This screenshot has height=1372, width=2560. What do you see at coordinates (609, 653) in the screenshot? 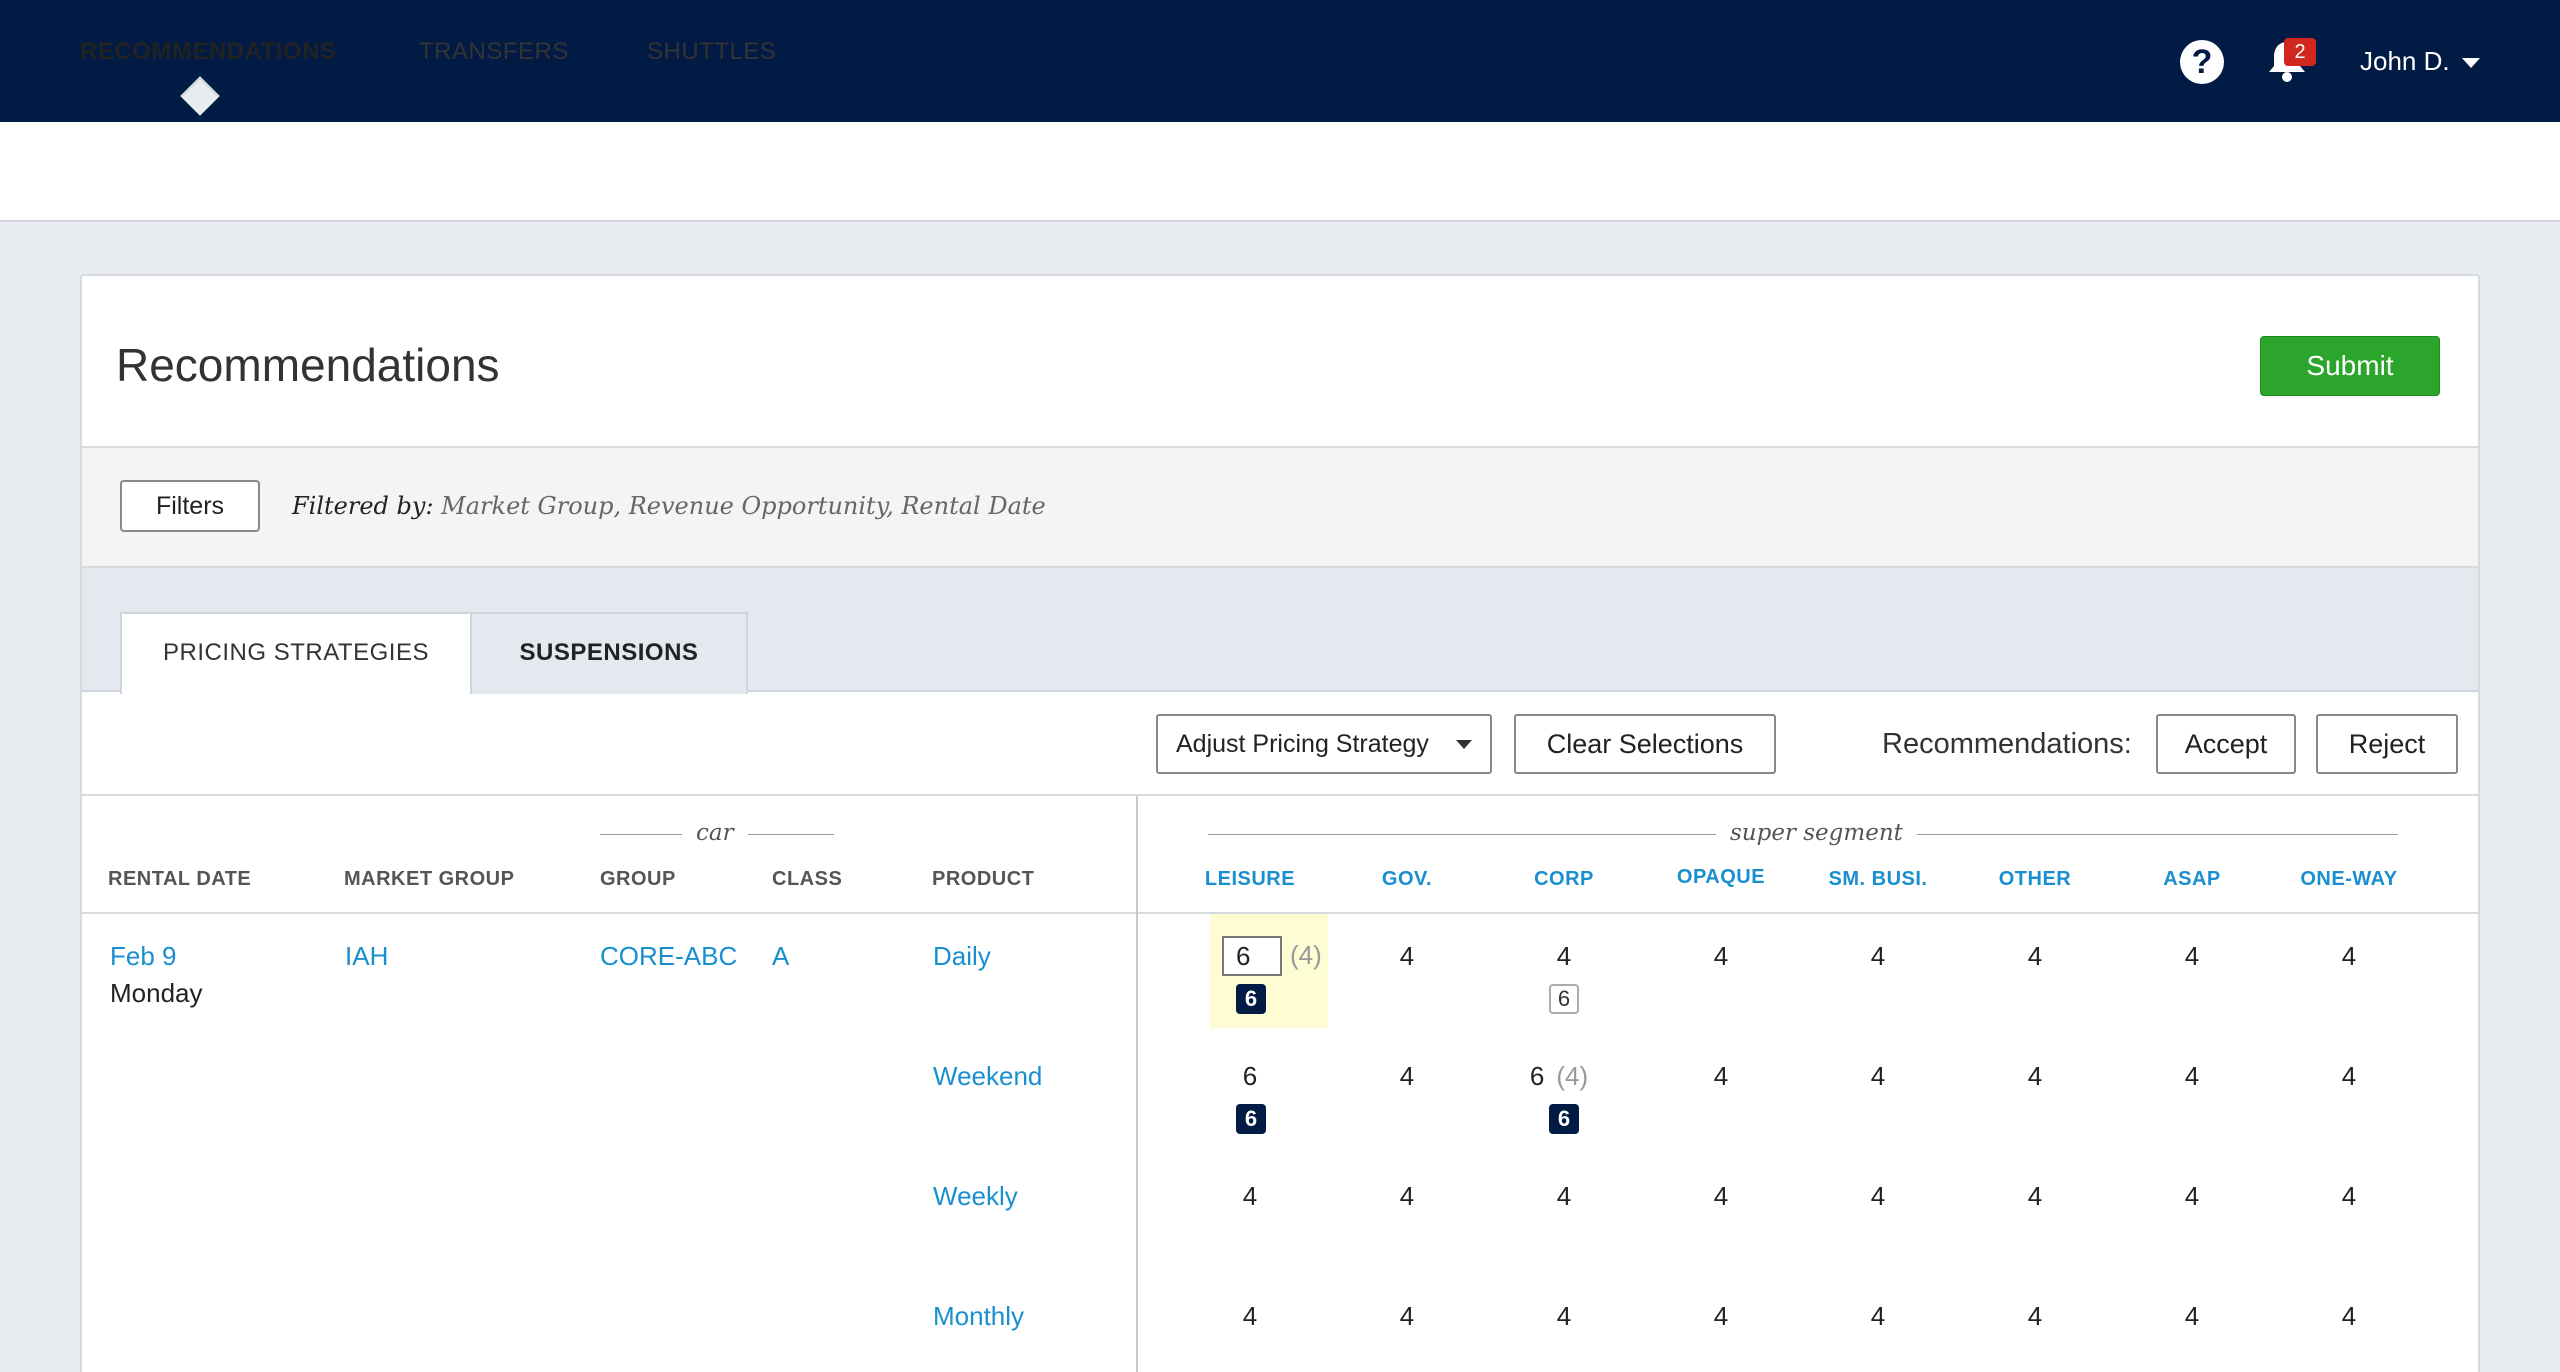
I see `tab-suspensions: SUSPENSIONS` at bounding box center [609, 653].